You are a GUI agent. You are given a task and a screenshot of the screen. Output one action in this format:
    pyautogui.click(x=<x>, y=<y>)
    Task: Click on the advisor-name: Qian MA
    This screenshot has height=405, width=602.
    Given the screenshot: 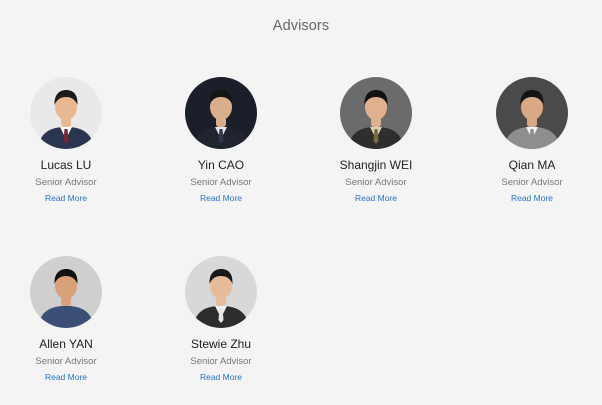 What is the action you would take?
    pyautogui.click(x=532, y=165)
    